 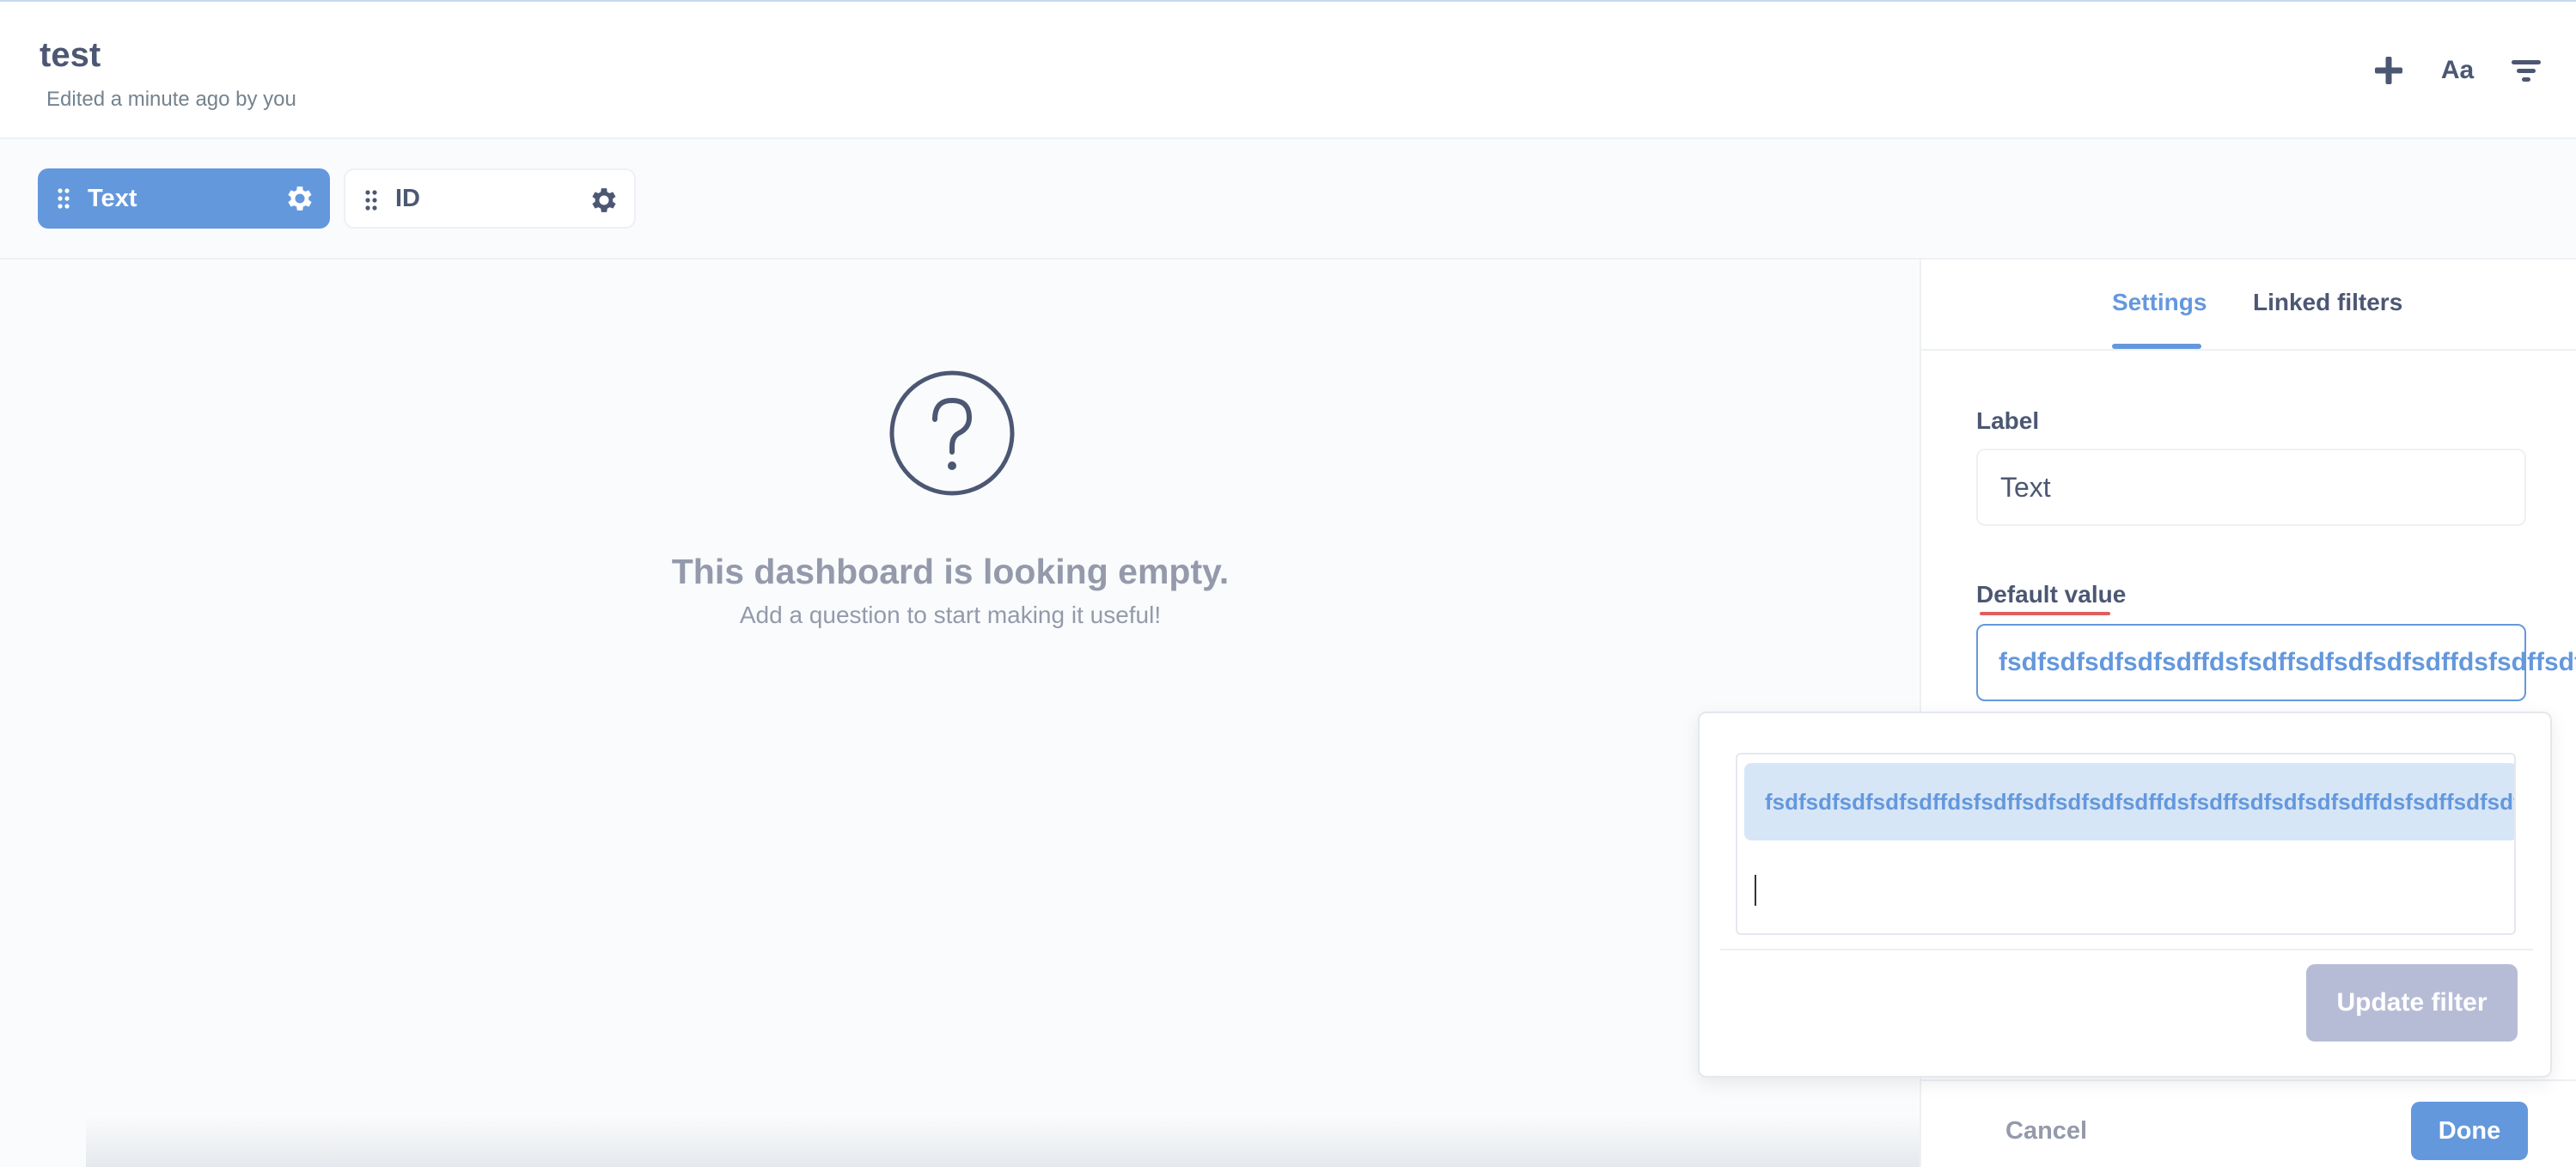 I want to click on text-card-icon: Aa, so click(x=2457, y=70).